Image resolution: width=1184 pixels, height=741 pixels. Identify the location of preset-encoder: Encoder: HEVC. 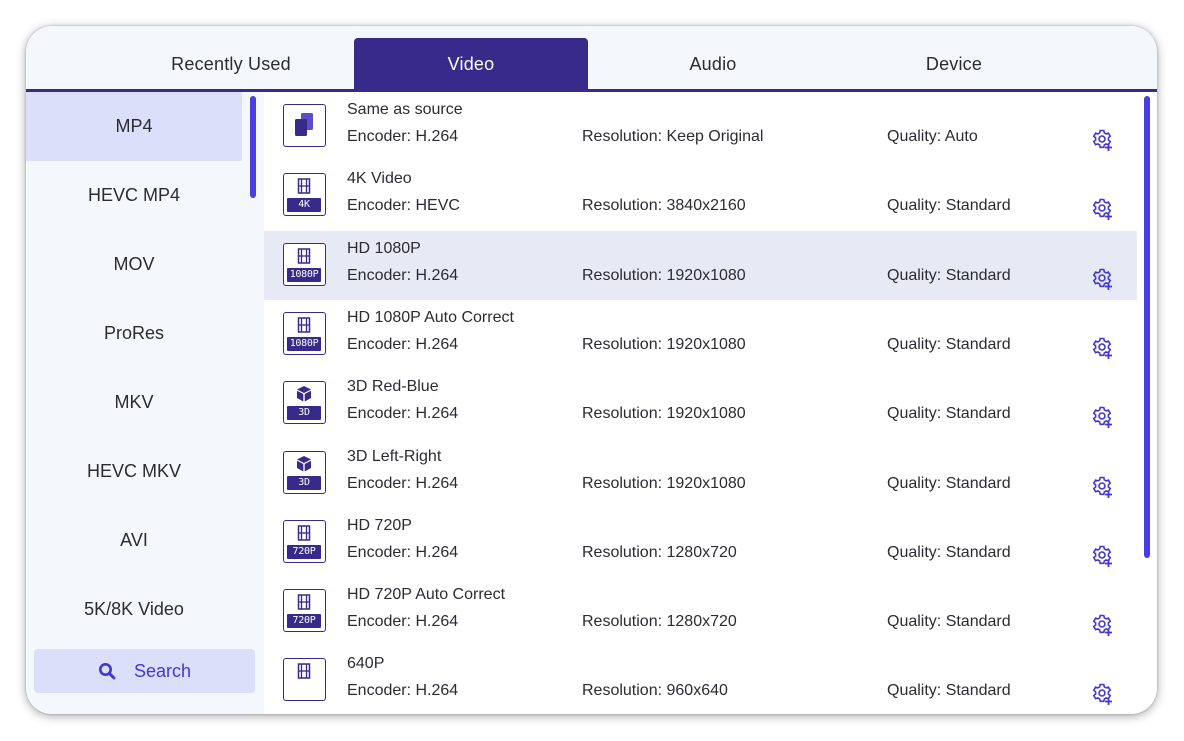
(403, 206).